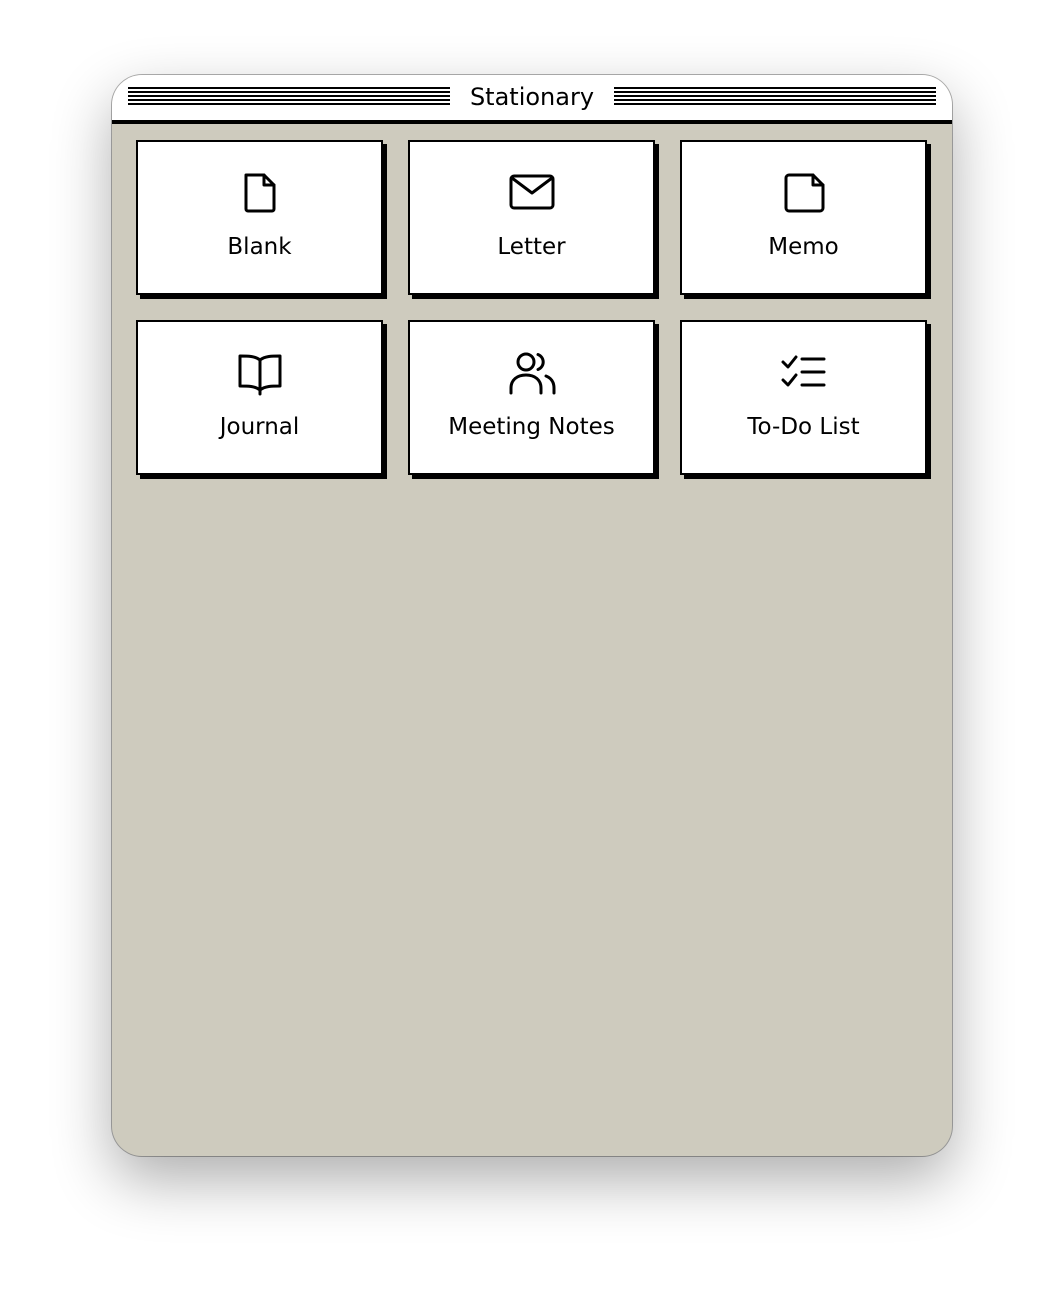  Describe the element at coordinates (532, 192) in the screenshot. I see `envelope-icon` at that location.